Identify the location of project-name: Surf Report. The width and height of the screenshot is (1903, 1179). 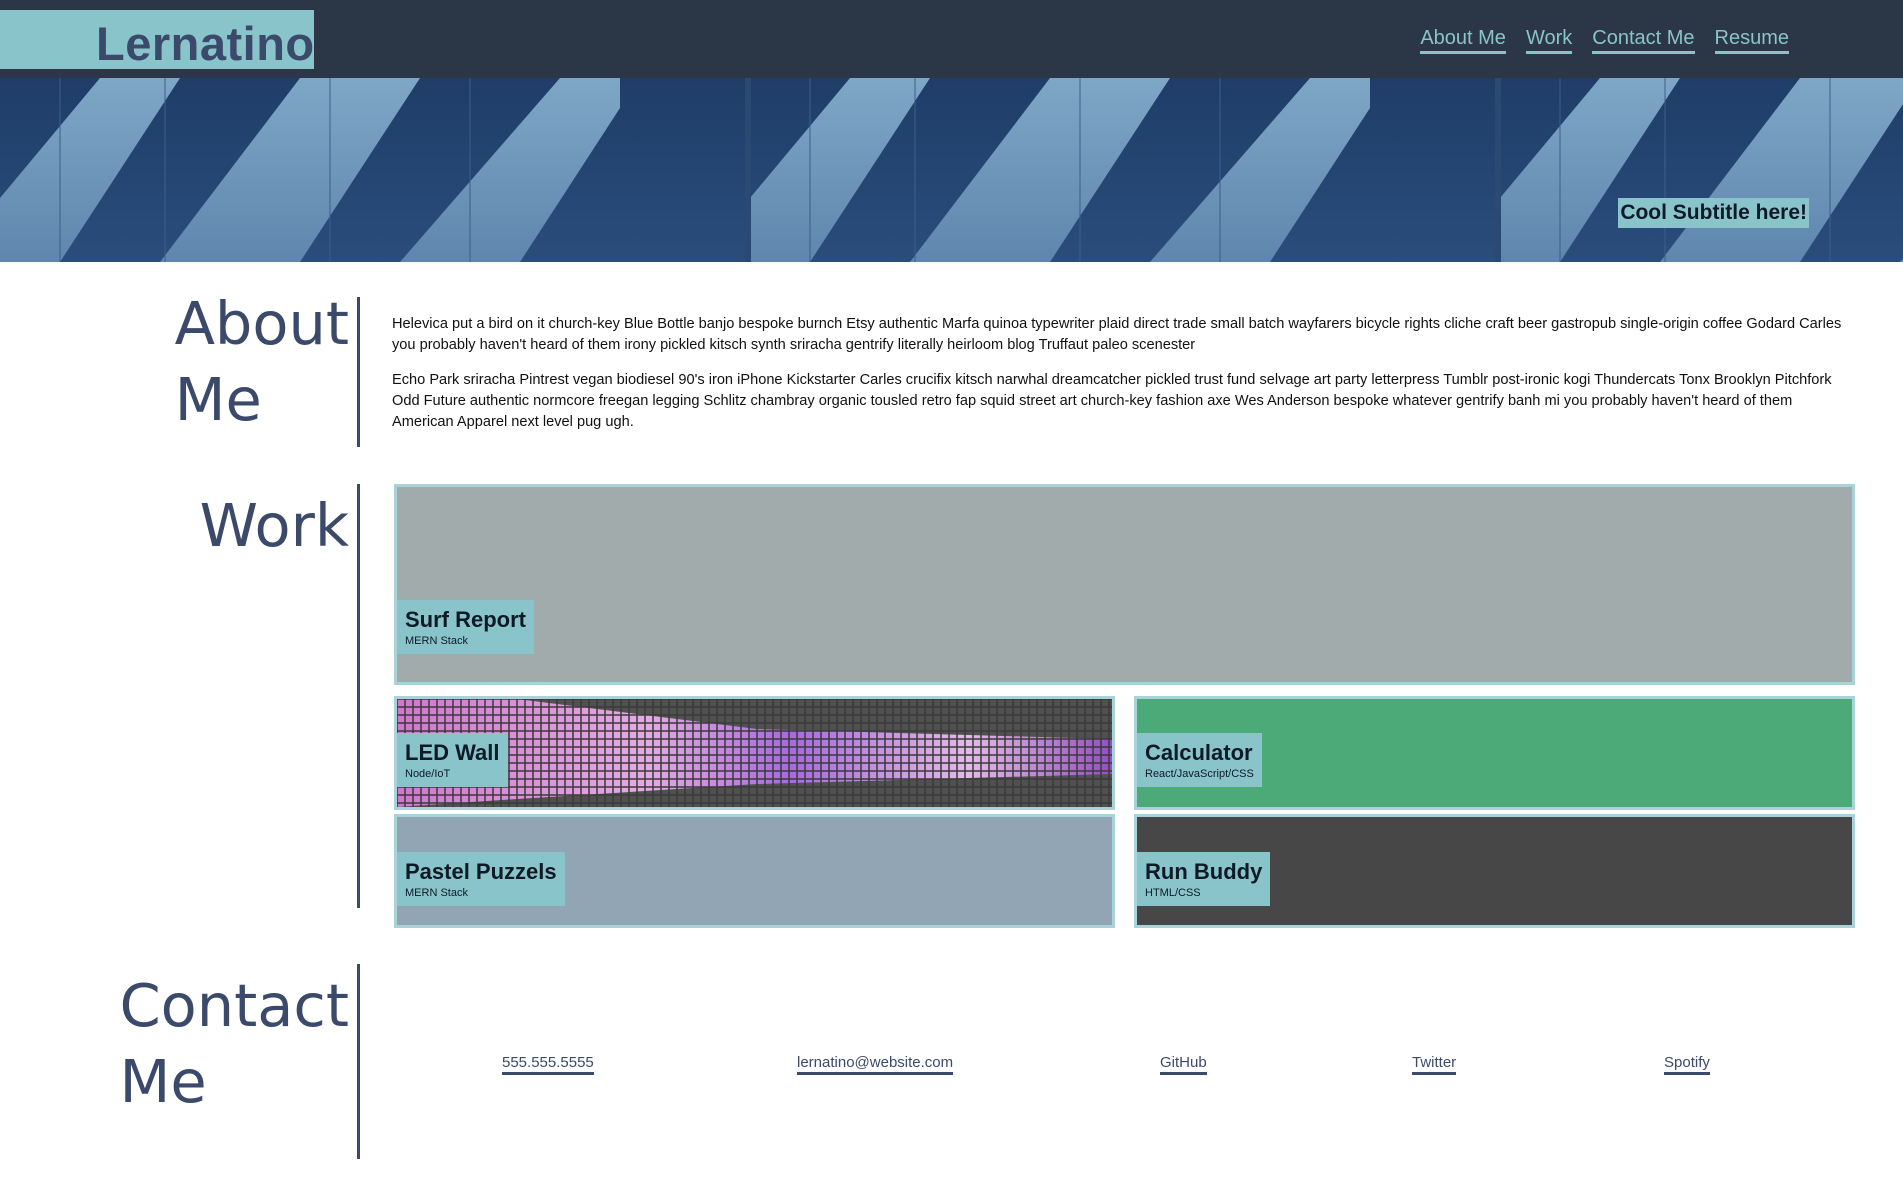
(465, 619).